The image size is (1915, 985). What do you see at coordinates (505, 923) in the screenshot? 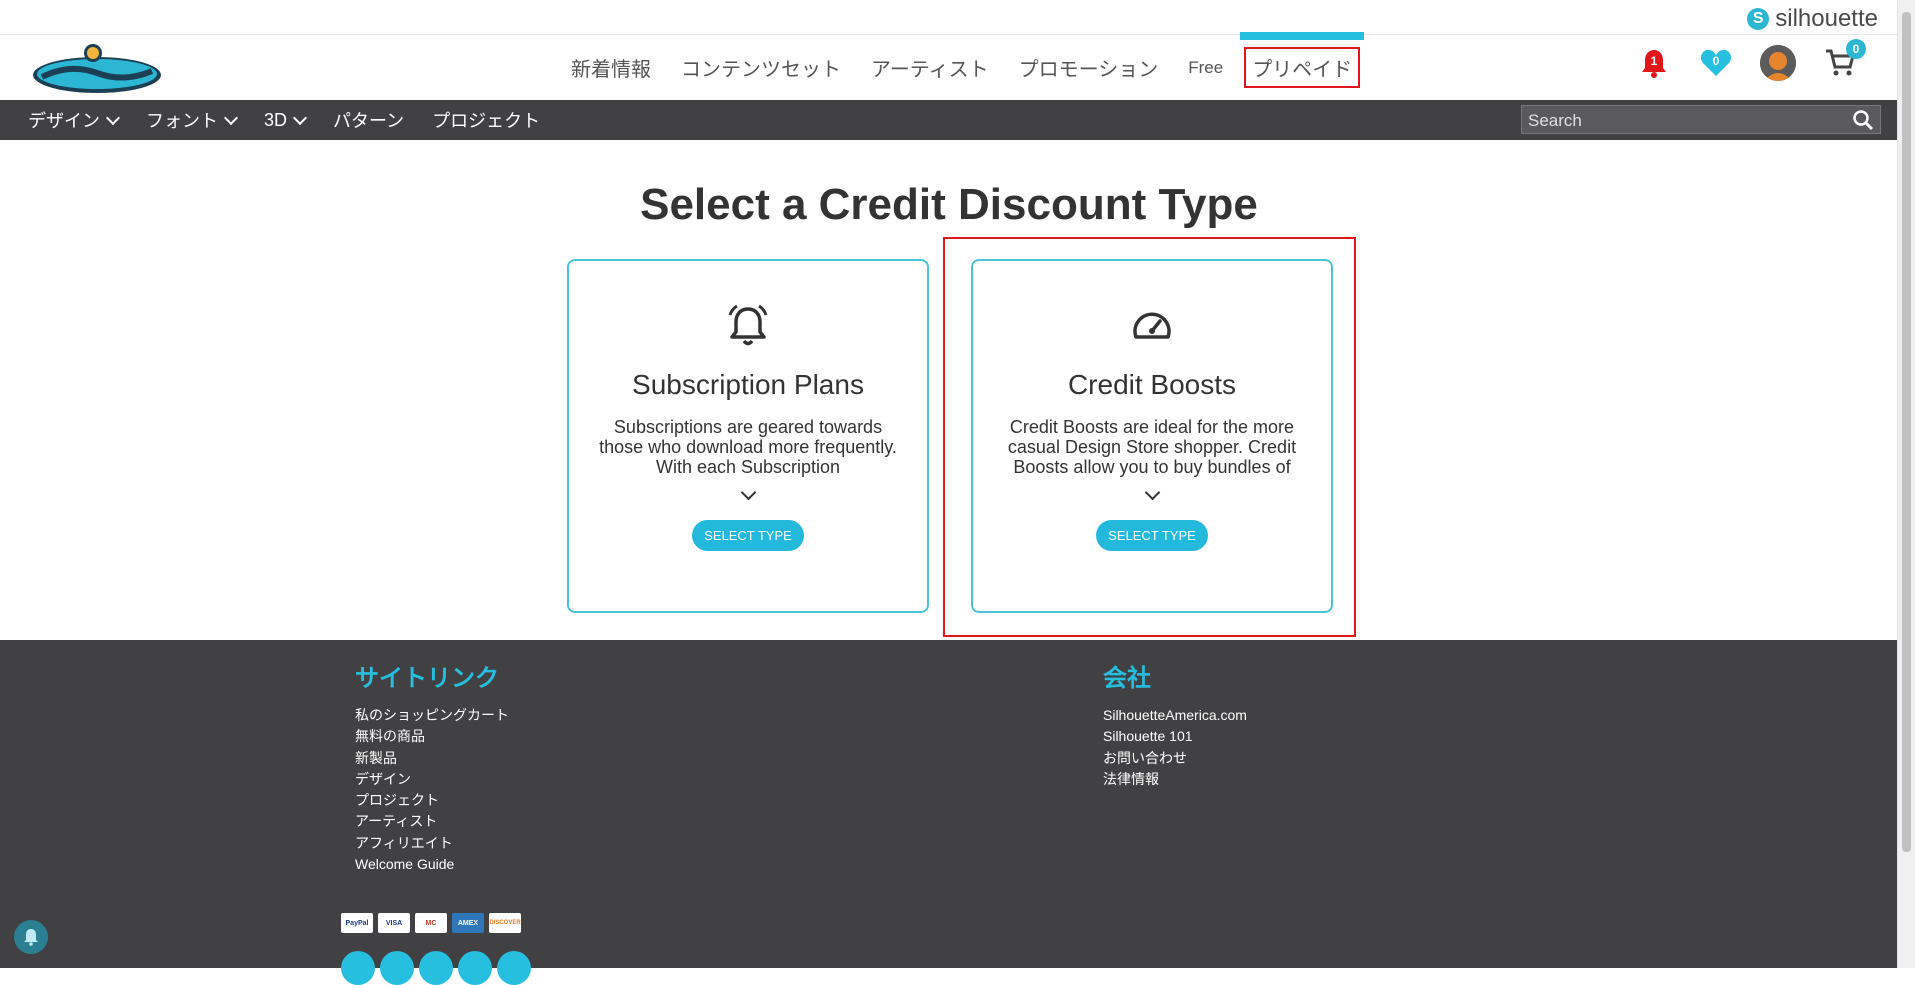
I see `discover-icon: DISCOVER` at bounding box center [505, 923].